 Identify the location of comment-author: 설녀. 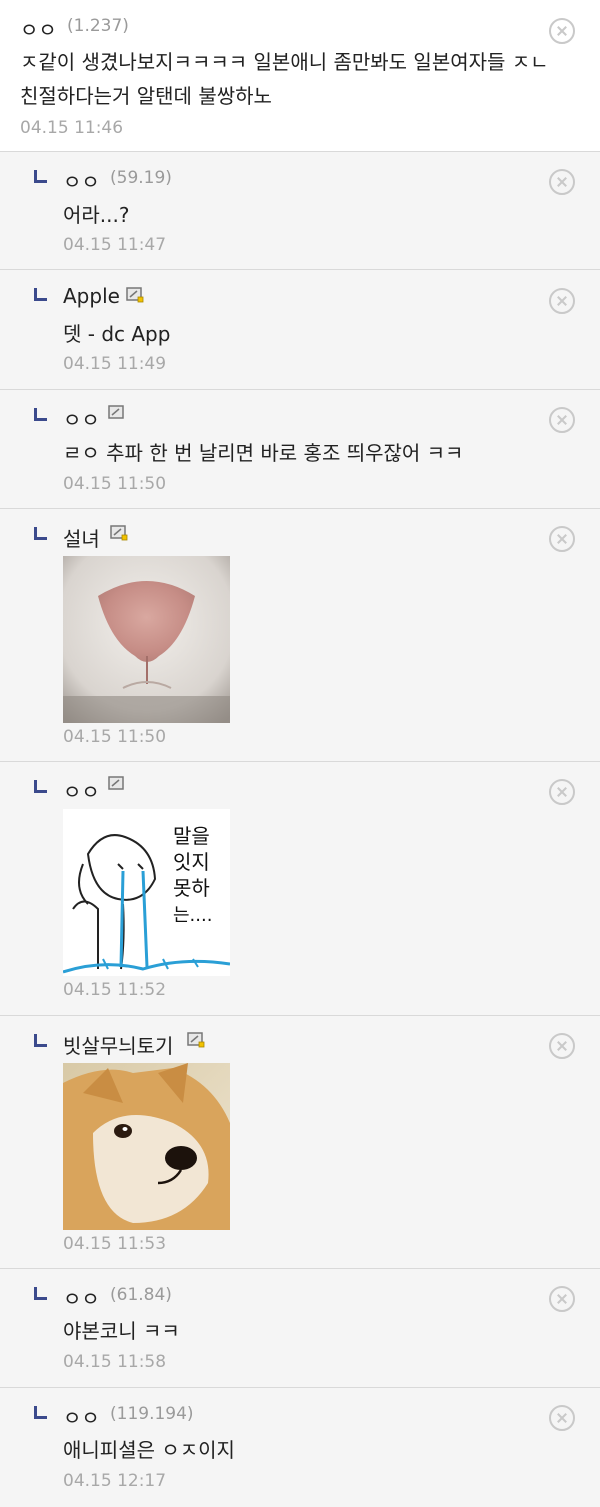
(81, 537).